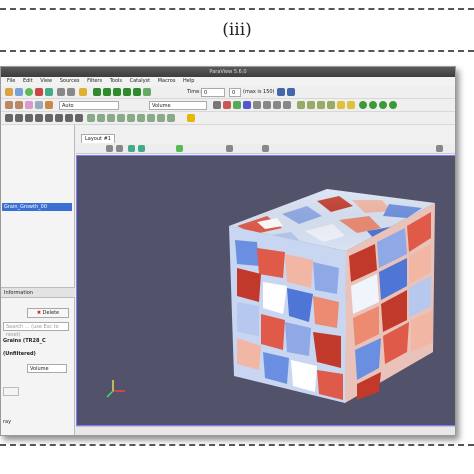  I want to click on clear-selection-icon, so click(79, 118).